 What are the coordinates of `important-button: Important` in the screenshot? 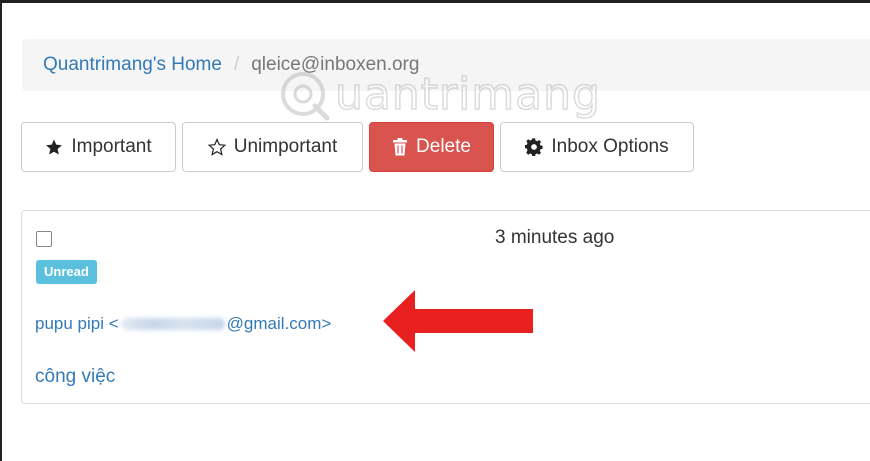 It's located at (98, 147).